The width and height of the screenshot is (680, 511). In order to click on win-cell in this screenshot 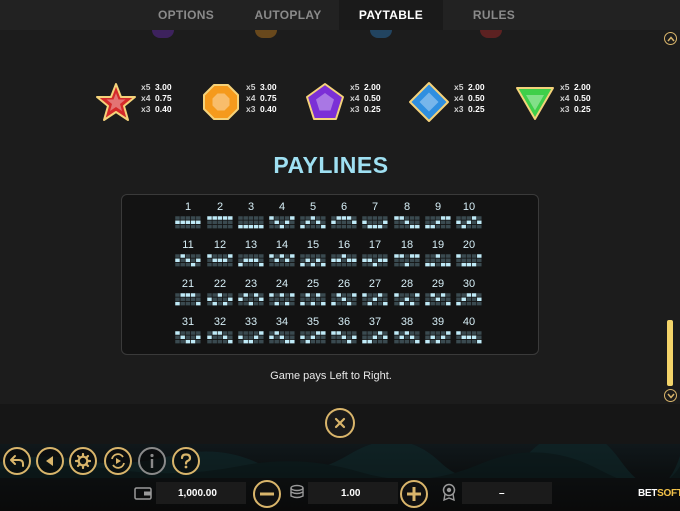, I will do `click(507, 493)`.